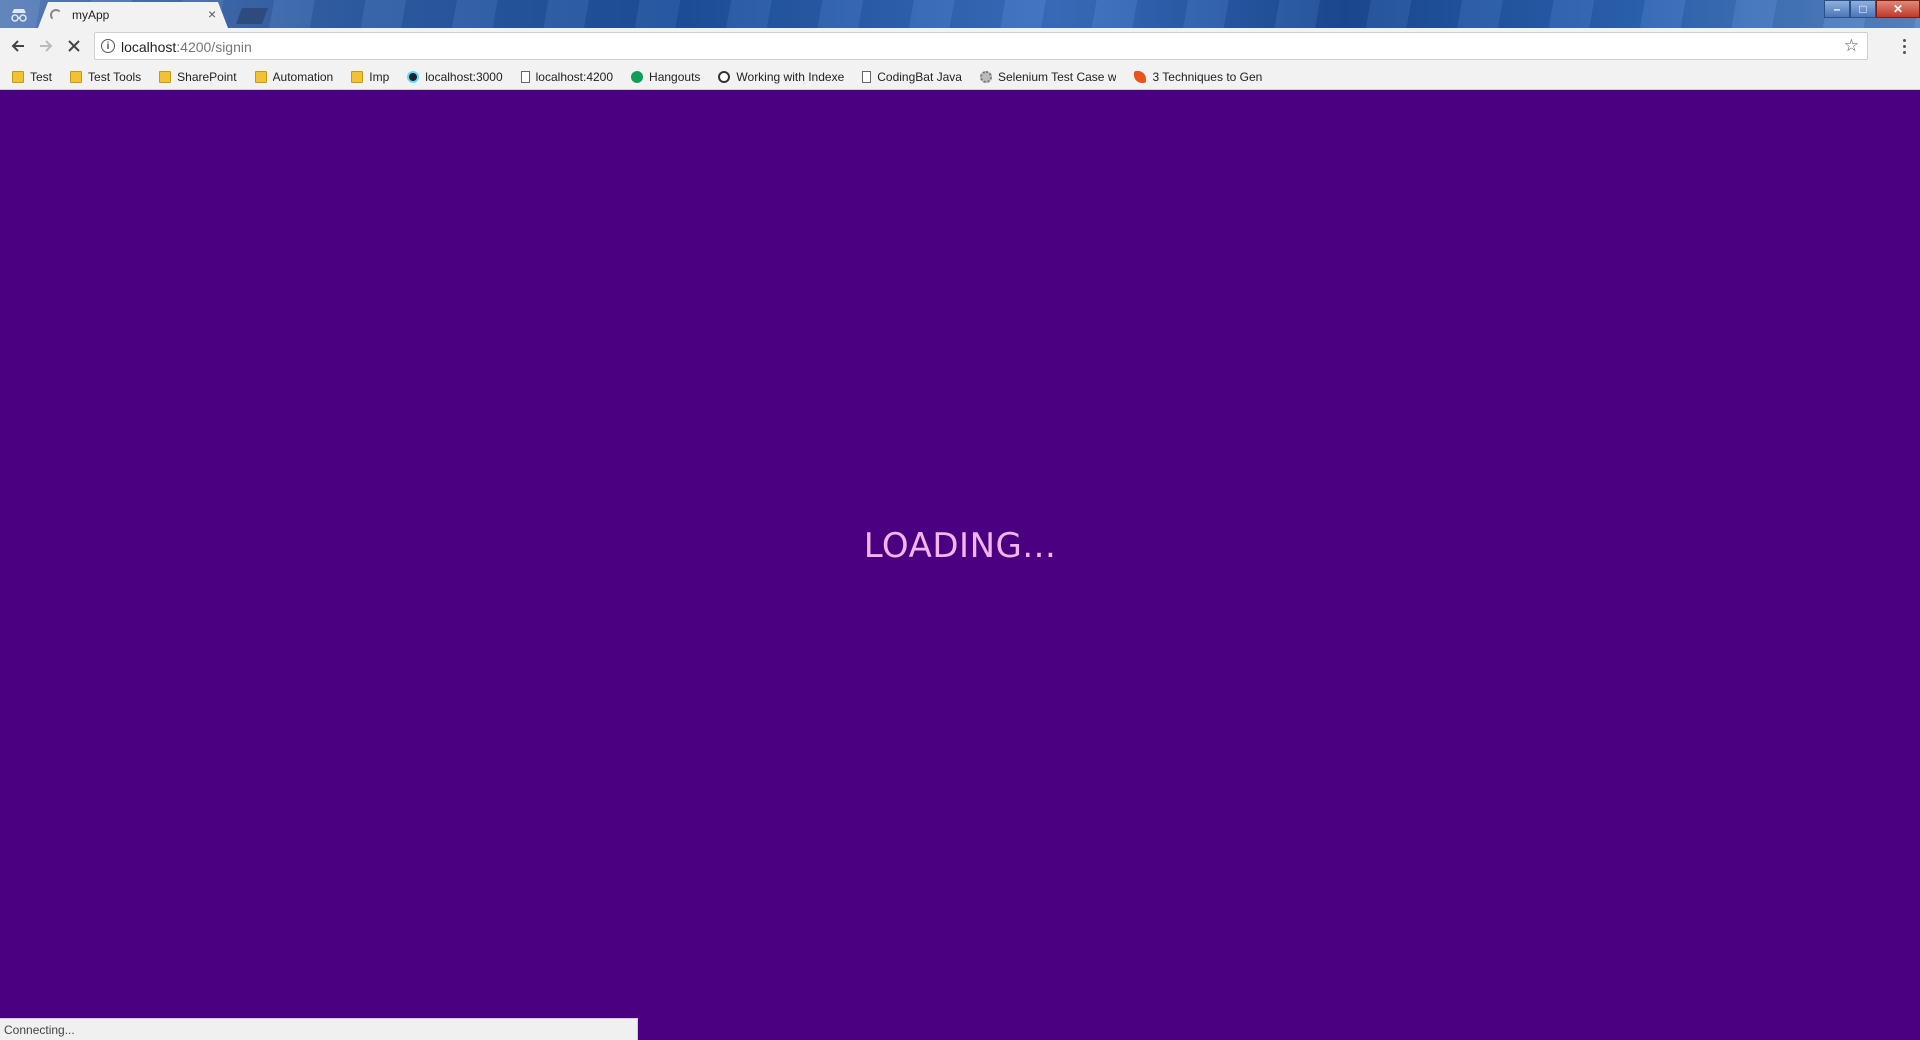 The height and width of the screenshot is (1040, 1920). What do you see at coordinates (724, 76) in the screenshot?
I see `site-icon` at bounding box center [724, 76].